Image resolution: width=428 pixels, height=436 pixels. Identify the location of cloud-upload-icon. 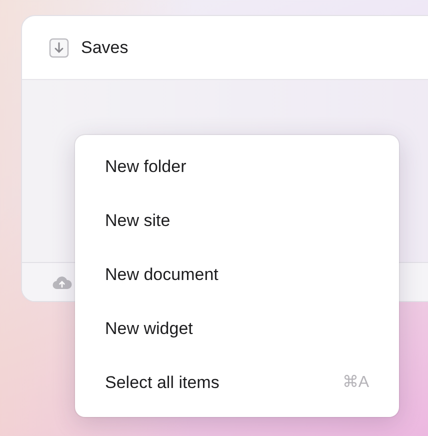
(62, 282).